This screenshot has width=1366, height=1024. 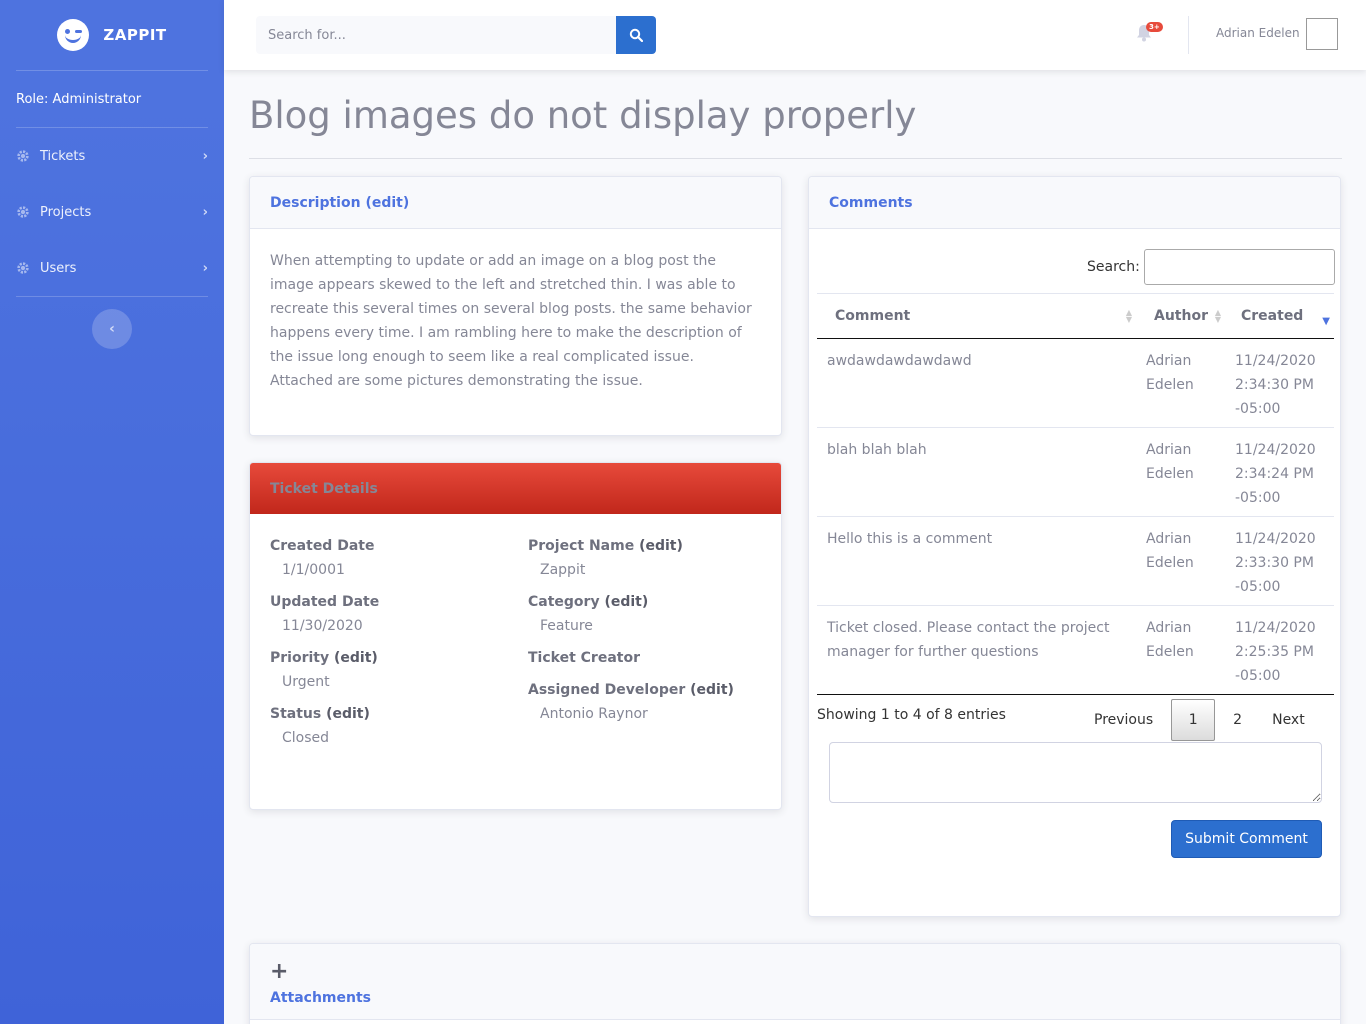 I want to click on comments-search-input, so click(x=1239, y=267).